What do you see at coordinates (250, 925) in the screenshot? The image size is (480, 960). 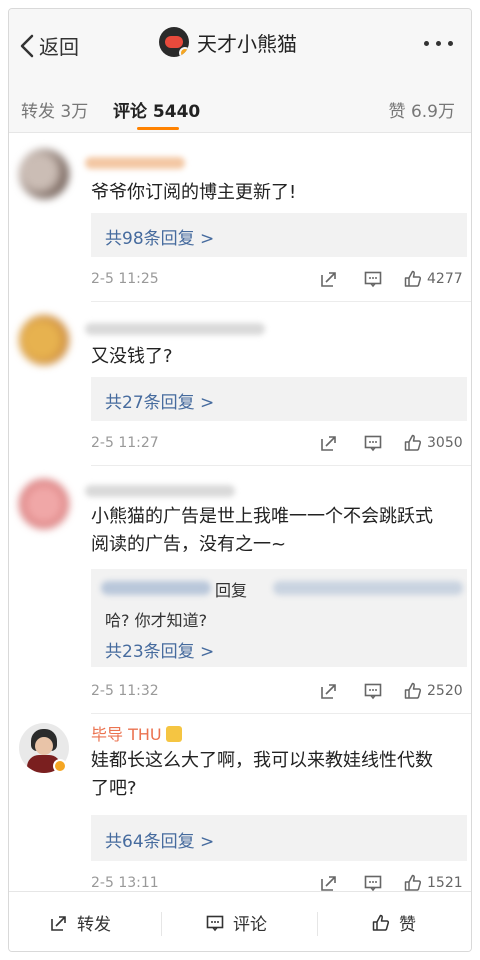 I see `comment-label: 评论` at bounding box center [250, 925].